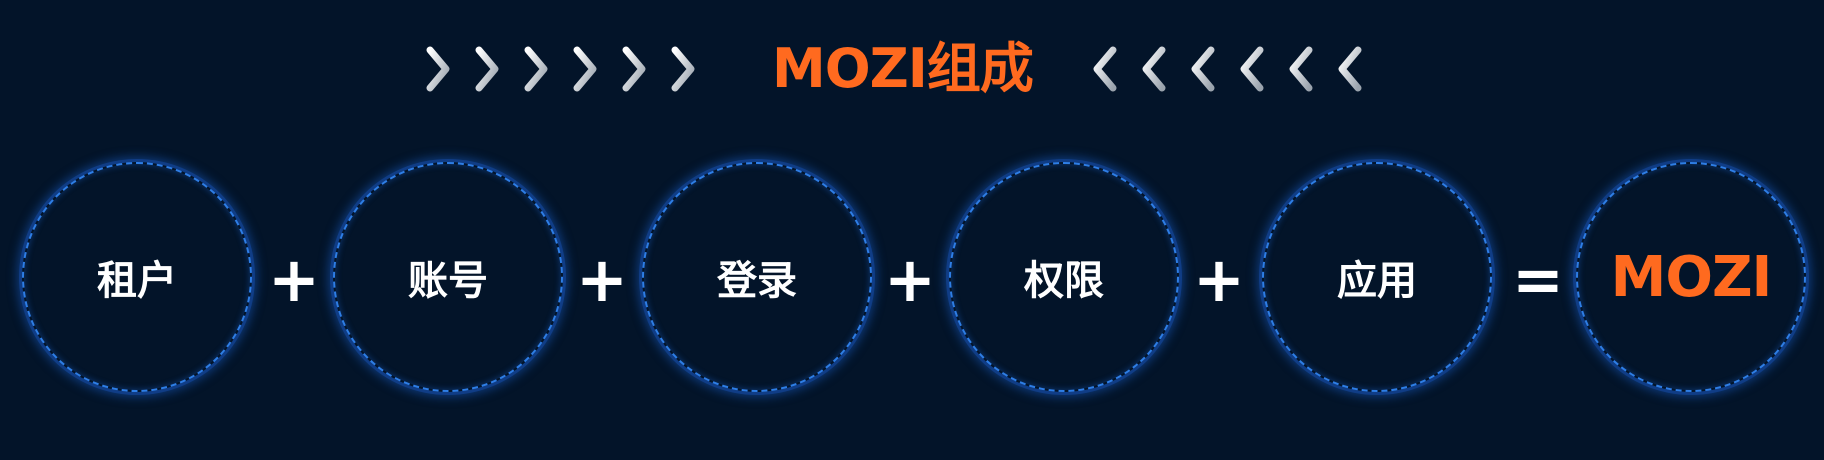  I want to click on chevron-left-group, so click(1227, 69).